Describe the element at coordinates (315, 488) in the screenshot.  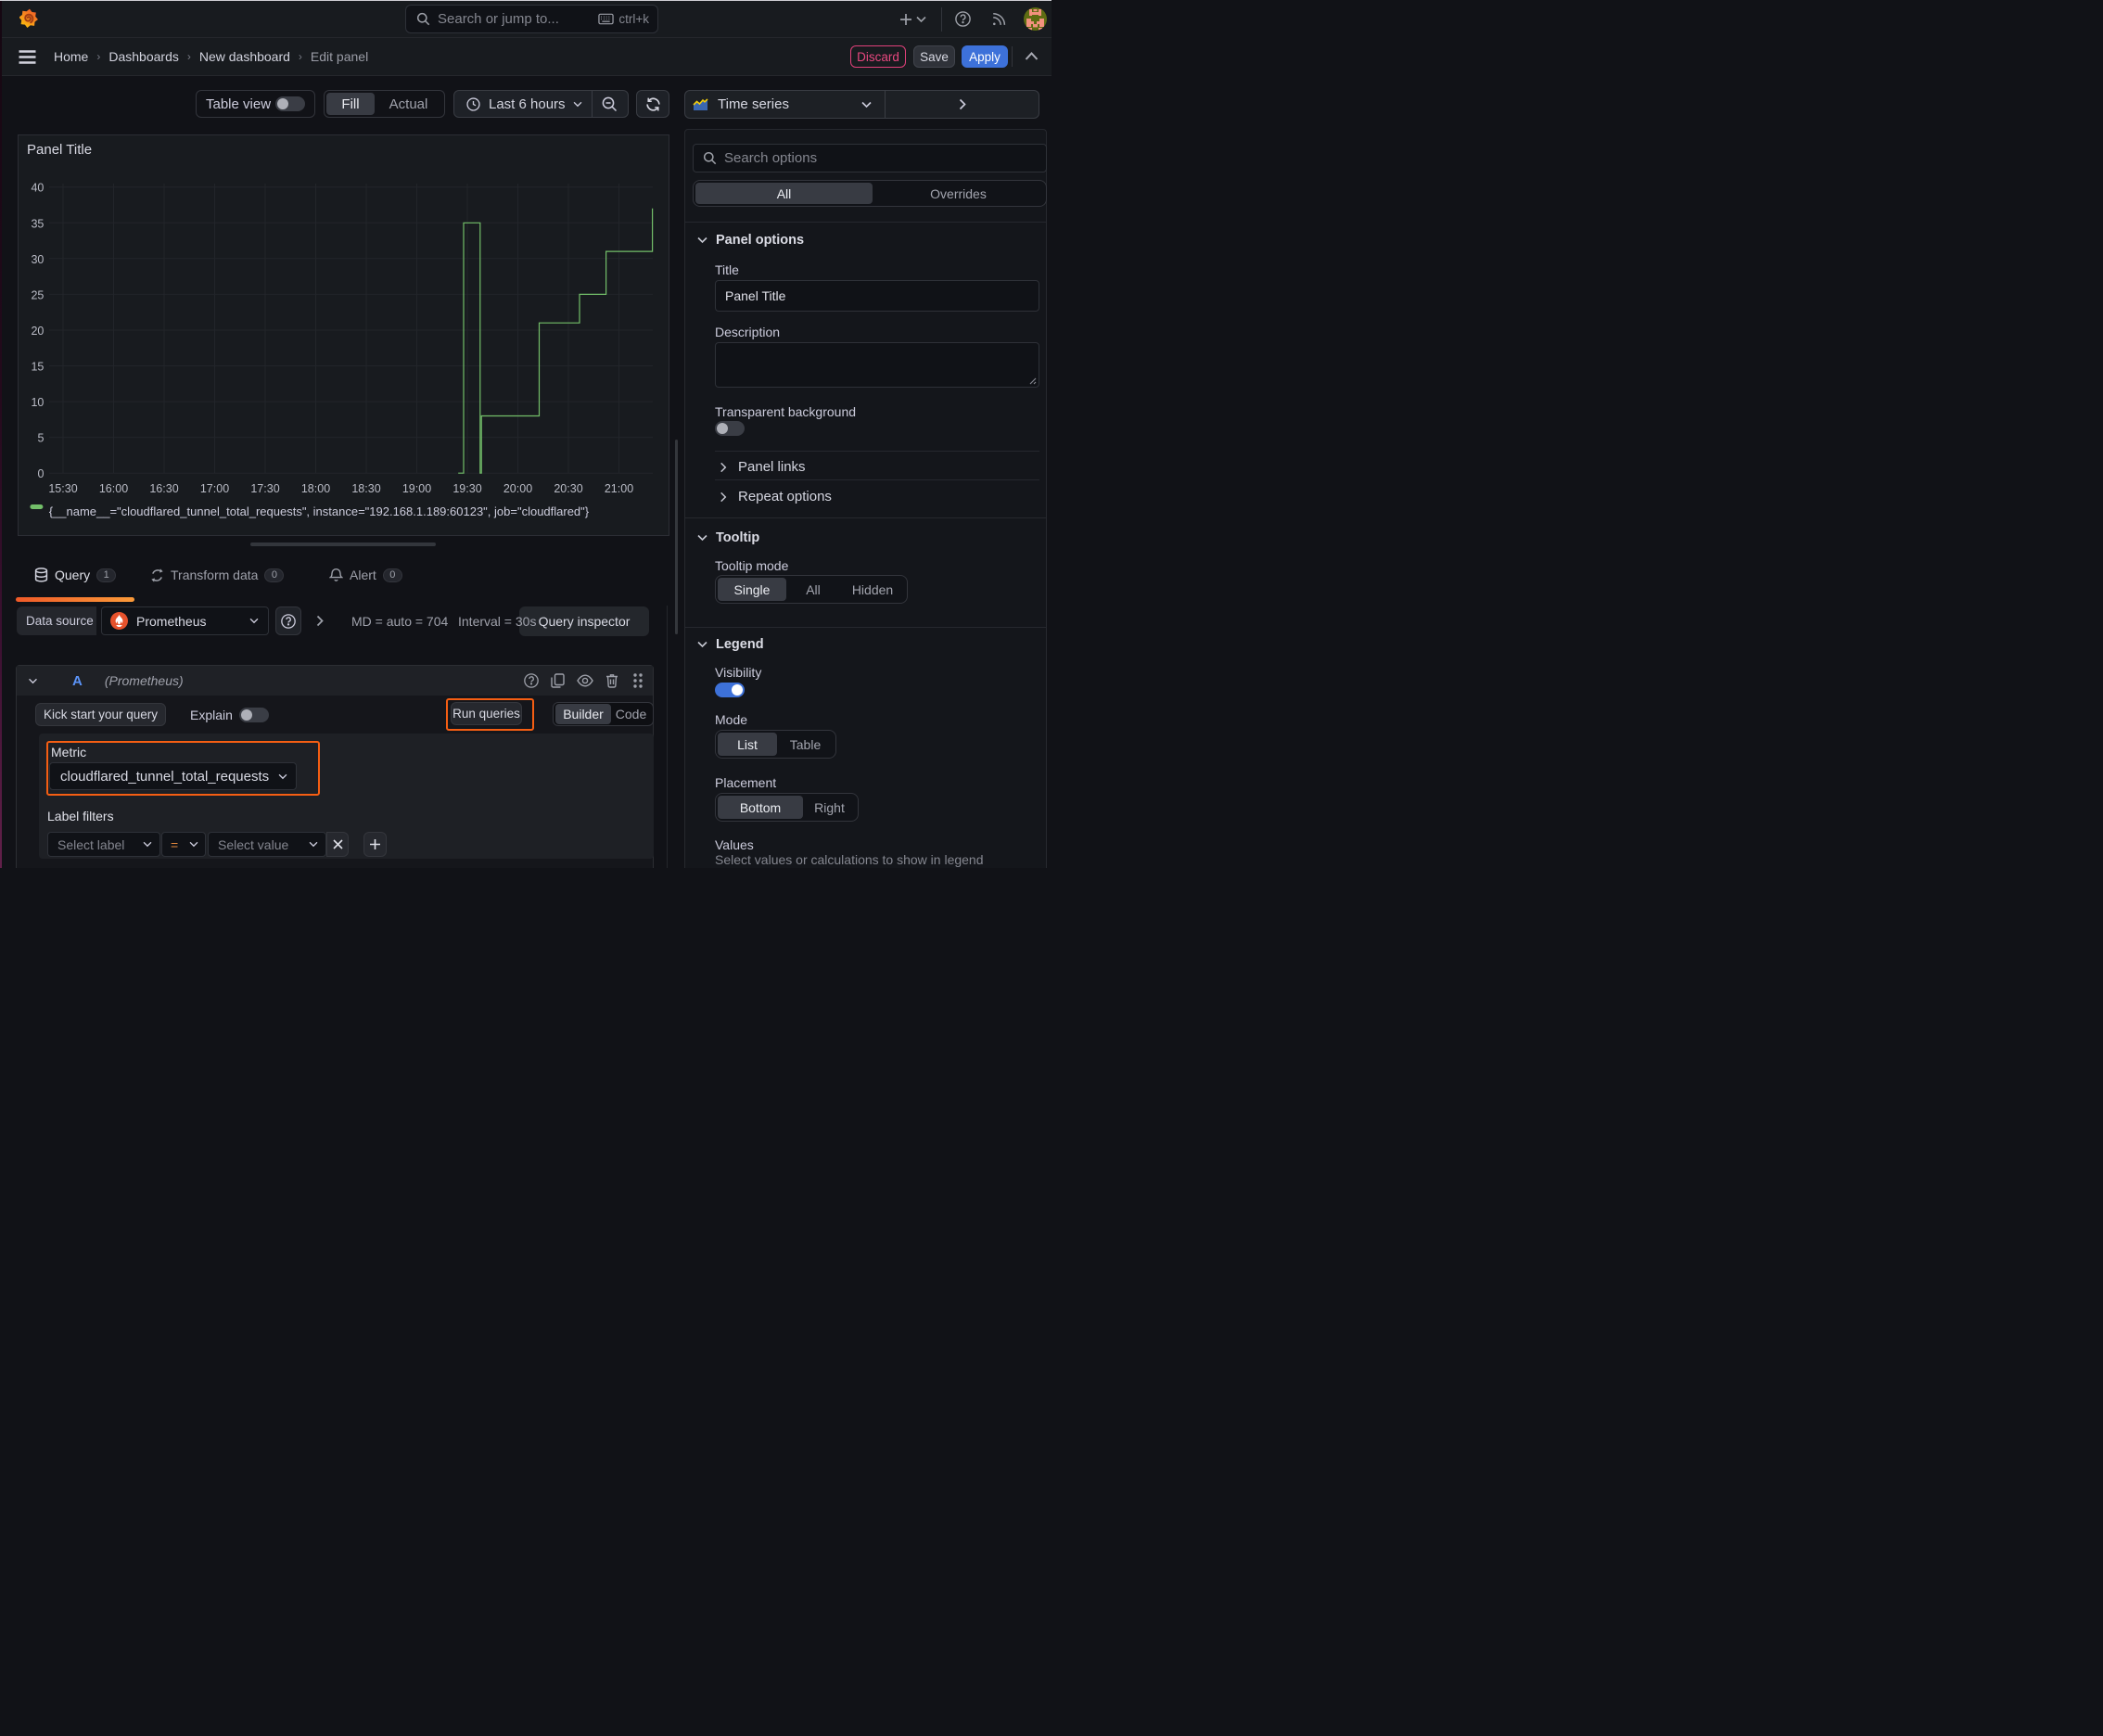
I see `svg-text: 18:00` at that location.